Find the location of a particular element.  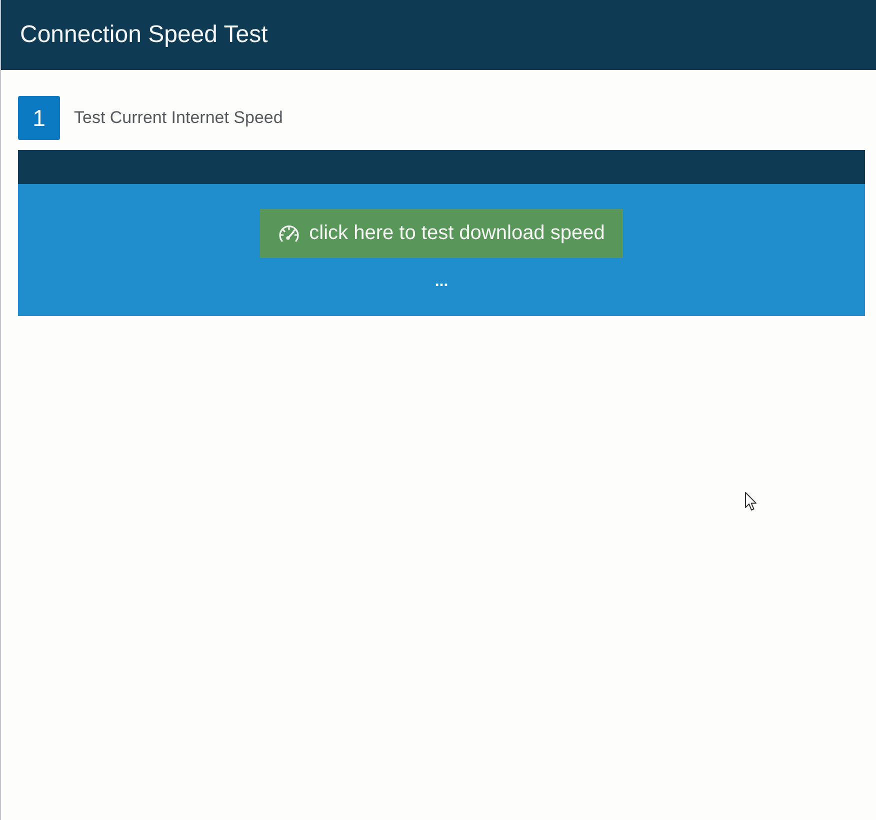

step-label: Test Current Internet Speed is located at coordinates (178, 118).